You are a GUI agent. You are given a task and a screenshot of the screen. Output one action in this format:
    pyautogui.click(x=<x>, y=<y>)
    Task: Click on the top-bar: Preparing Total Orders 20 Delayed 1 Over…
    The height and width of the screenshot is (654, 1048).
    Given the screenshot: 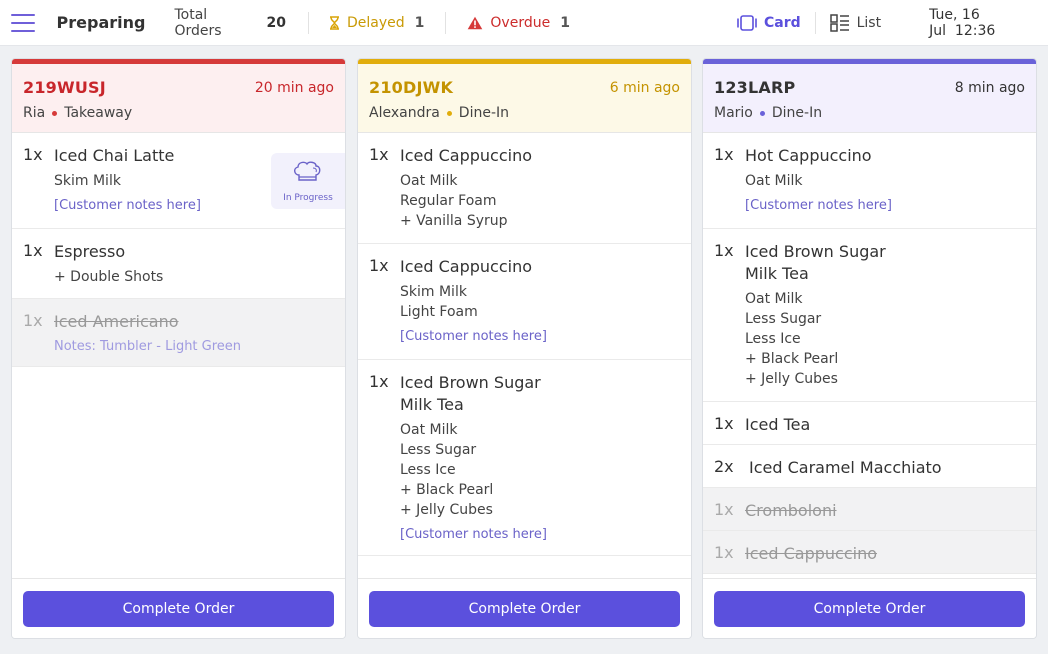 What is the action you would take?
    pyautogui.click(x=524, y=23)
    